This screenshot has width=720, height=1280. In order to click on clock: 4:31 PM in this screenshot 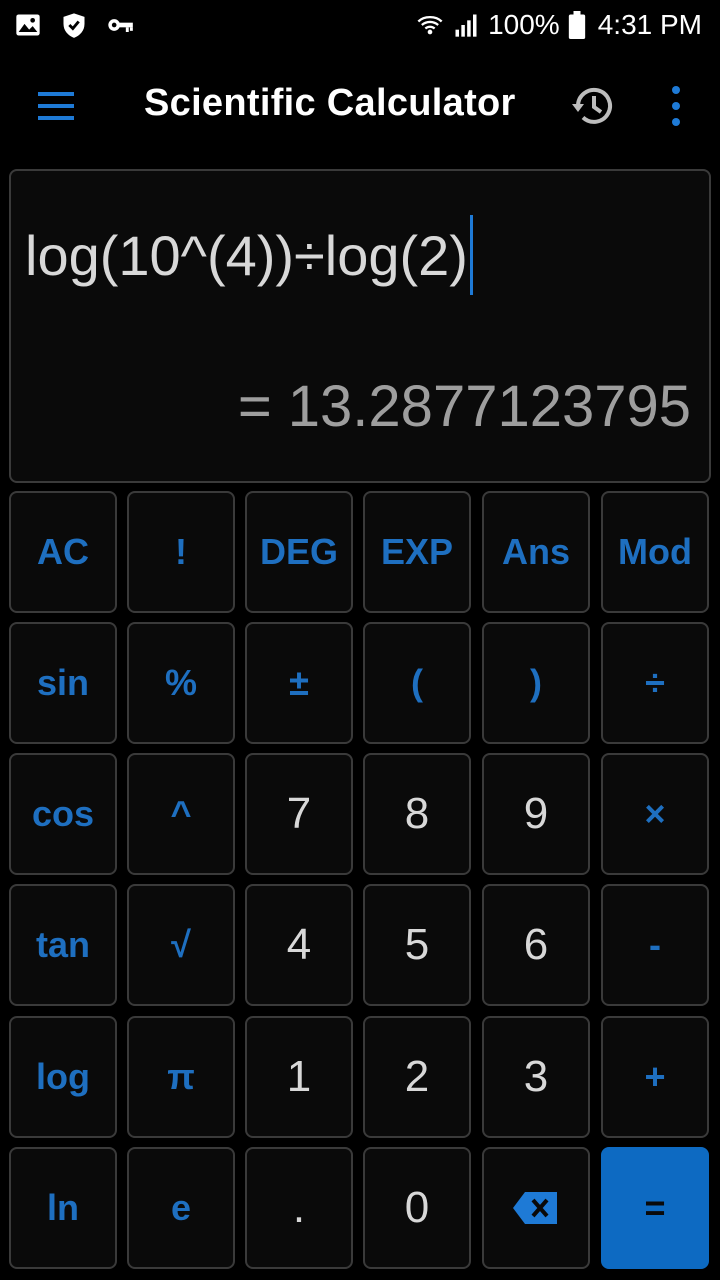, I will do `click(649, 24)`.